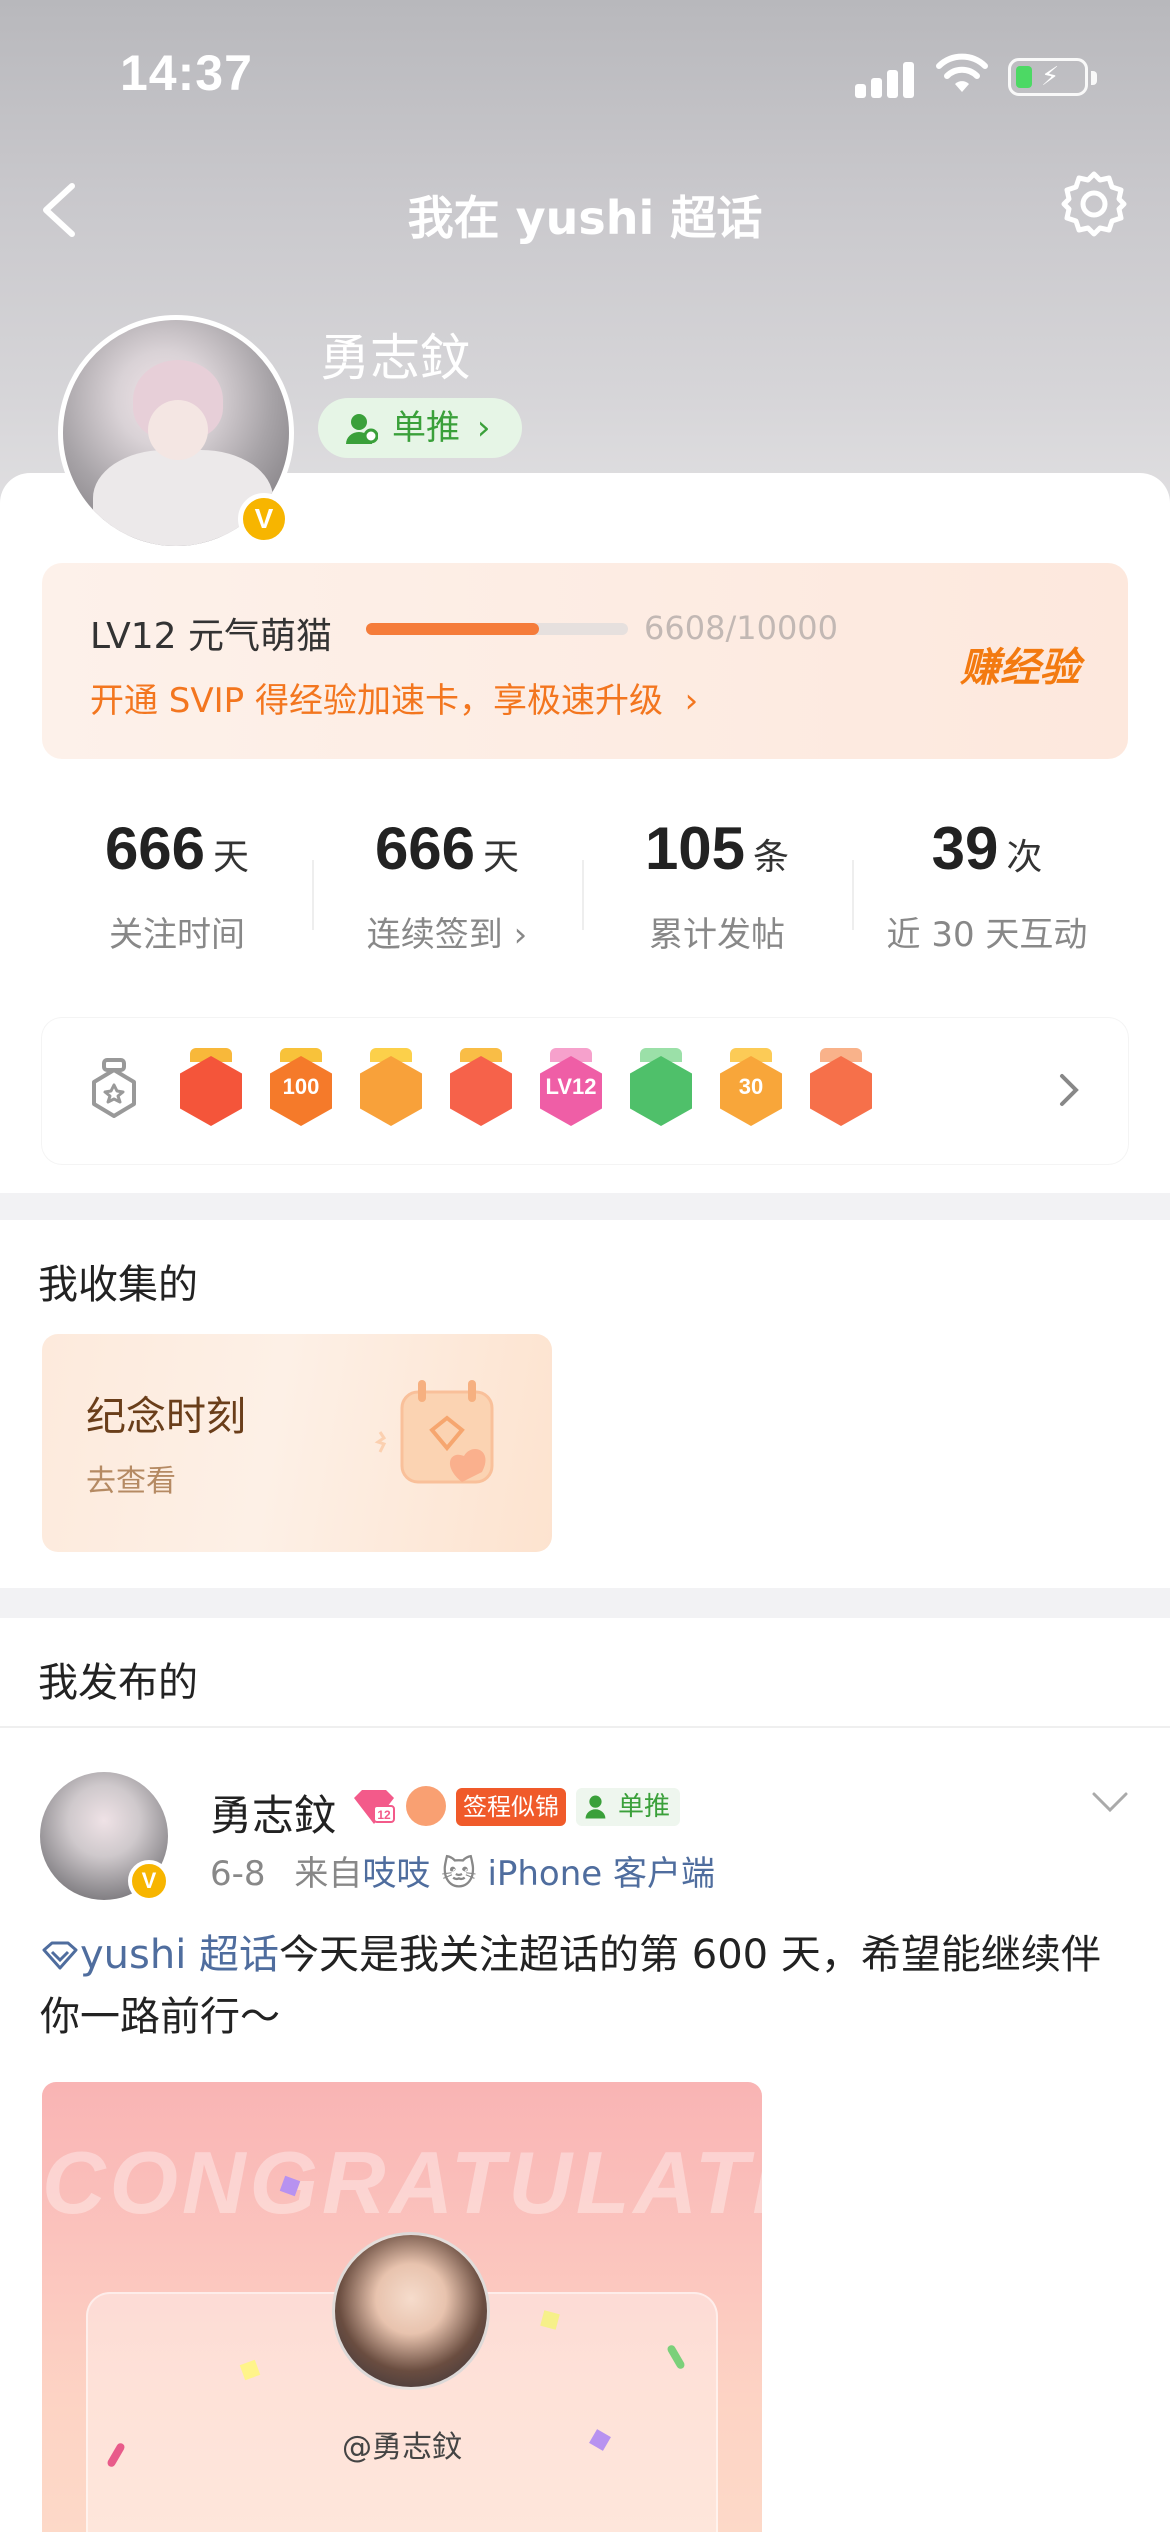  I want to click on memory-view-link: 去查看, so click(131, 1481).